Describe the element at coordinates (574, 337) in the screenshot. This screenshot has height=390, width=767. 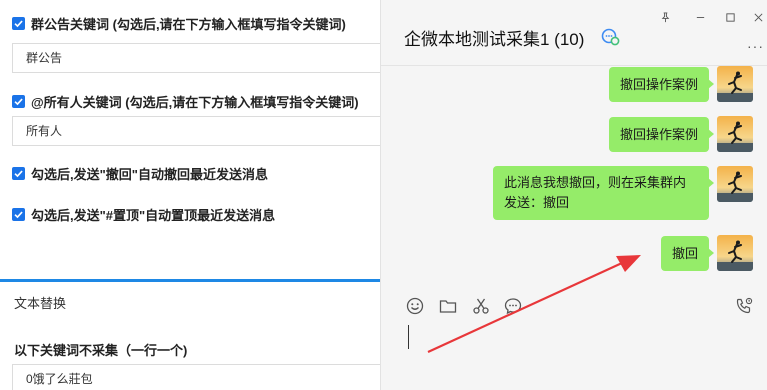
I see `message-input-area` at that location.